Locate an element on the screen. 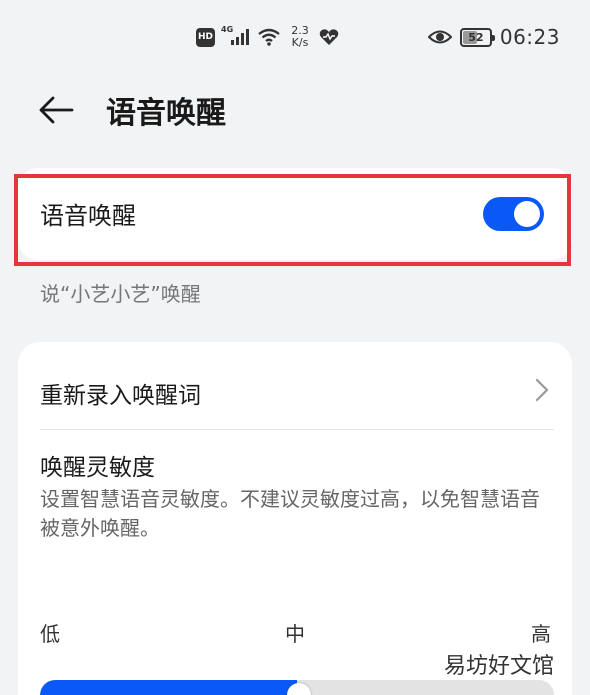 This screenshot has height=695, width=590. battery-icon: 52 is located at coordinates (477, 37).